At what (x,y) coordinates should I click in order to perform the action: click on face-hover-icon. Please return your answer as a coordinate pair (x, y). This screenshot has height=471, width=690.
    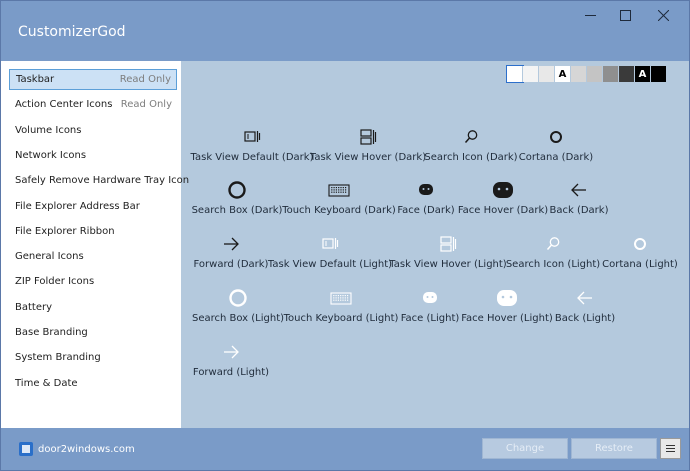
    Looking at the image, I should click on (507, 298).